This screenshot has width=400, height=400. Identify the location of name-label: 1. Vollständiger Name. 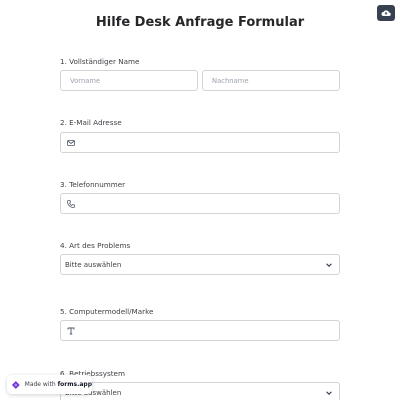
(100, 61).